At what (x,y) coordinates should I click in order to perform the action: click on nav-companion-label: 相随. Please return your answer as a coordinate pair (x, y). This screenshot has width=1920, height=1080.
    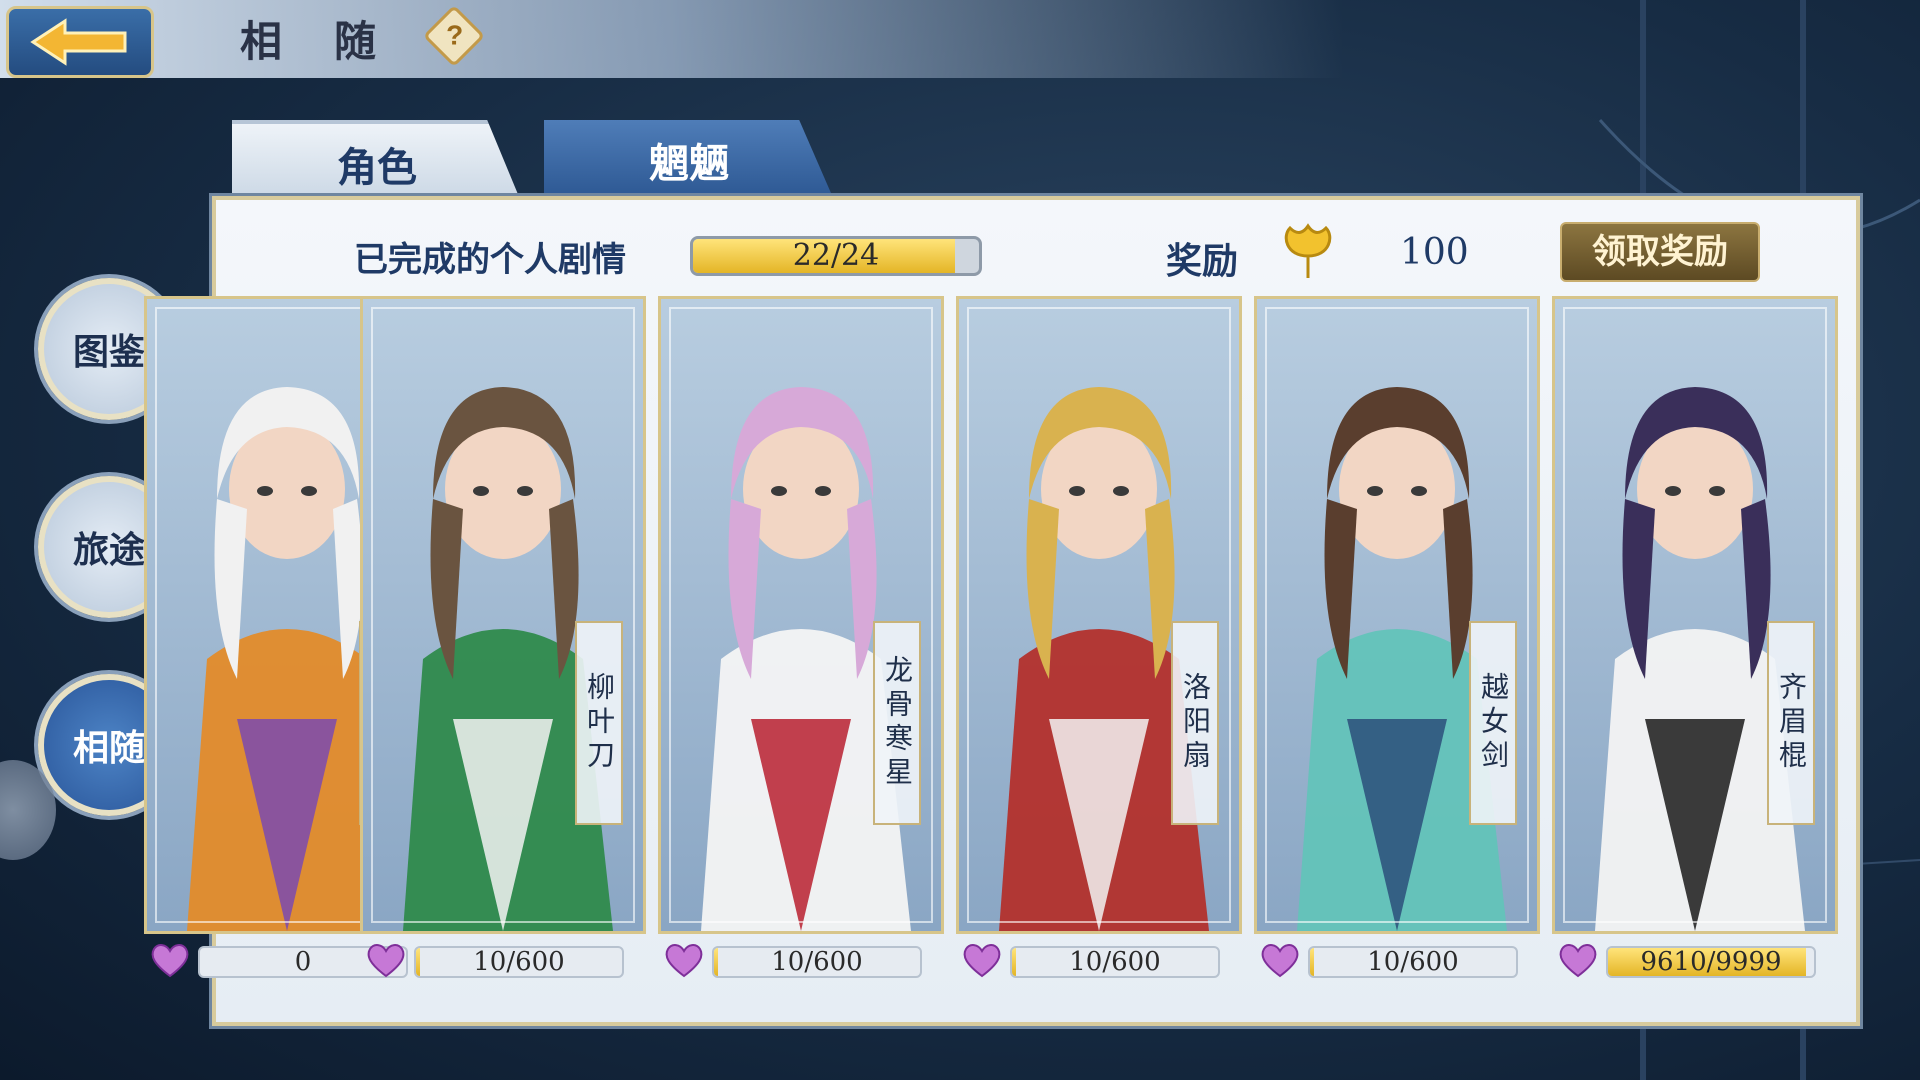
    Looking at the image, I should click on (108, 748).